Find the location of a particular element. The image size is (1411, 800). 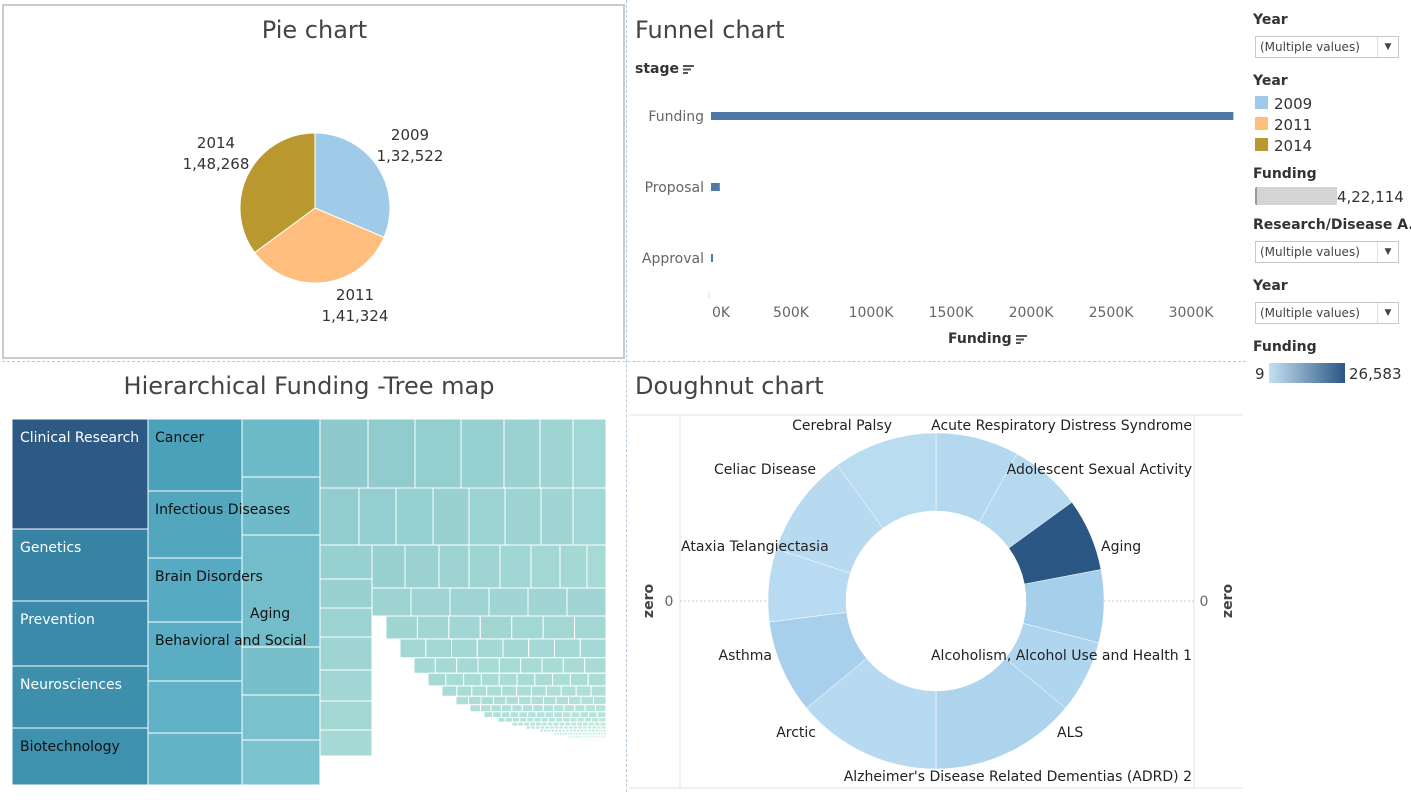

research-filter-dropdown: (Multiple values) ▼ is located at coordinates (1327, 252).